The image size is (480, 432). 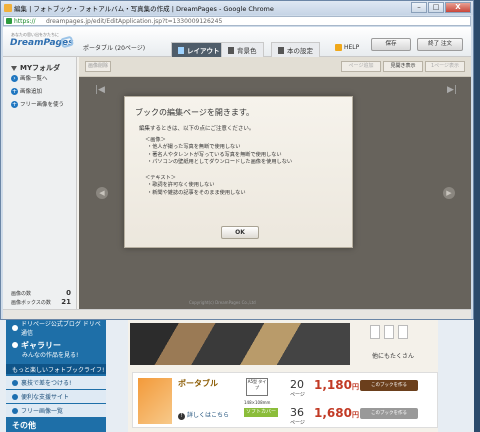 What do you see at coordinates (281, 50) in the screenshot?
I see `book-settings-icon` at bounding box center [281, 50].